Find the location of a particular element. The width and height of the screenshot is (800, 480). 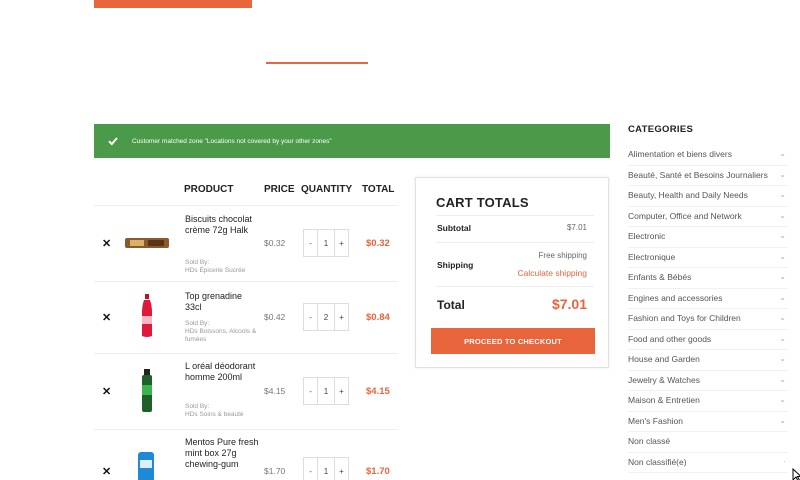

category-label: Food and other goods is located at coordinates (670, 338).